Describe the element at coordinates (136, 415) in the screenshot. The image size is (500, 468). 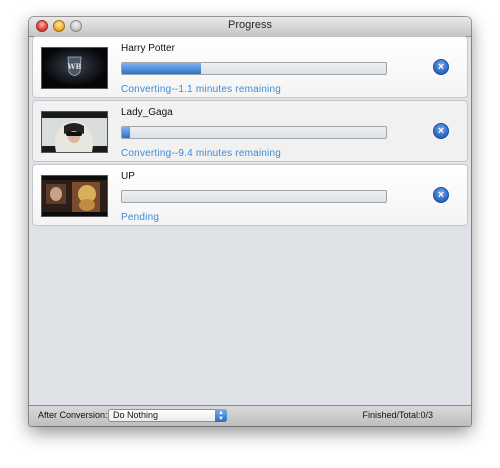
I see `after-conversion-value: Do Nothing` at that location.